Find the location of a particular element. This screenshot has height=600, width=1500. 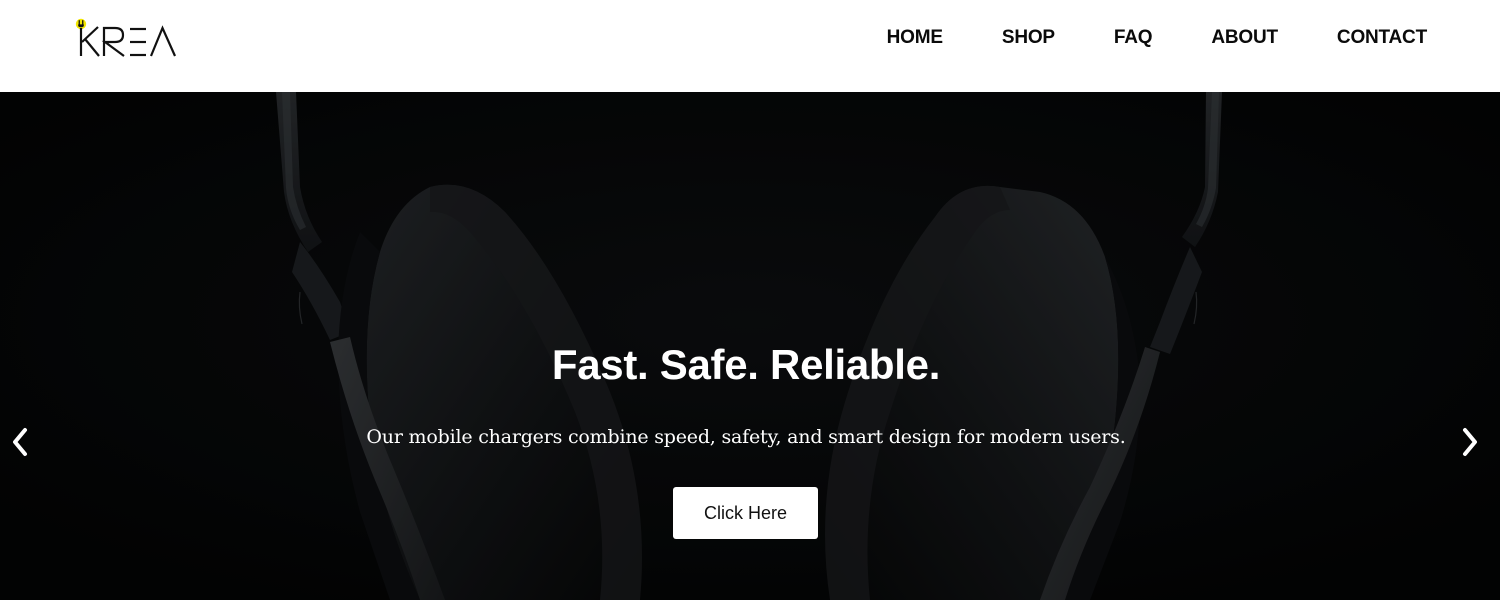

nav-item-contact: CONTACT is located at coordinates (1382, 38).